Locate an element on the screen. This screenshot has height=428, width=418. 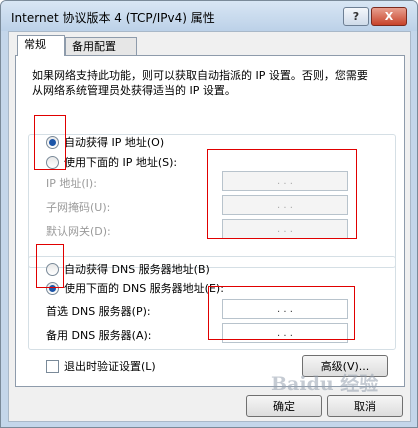
preferred-dns-value: . . . is located at coordinates (285, 309).